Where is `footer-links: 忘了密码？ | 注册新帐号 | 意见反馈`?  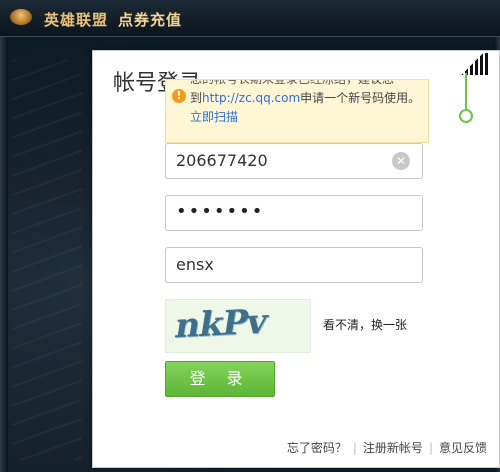
footer-links: 忘了密码？ | 注册新帐号 | 意见反馈 is located at coordinates (387, 447).